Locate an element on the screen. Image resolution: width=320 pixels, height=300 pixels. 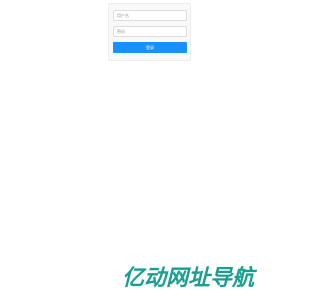
site-watermark: 亿动网址导航 is located at coordinates (188, 276).